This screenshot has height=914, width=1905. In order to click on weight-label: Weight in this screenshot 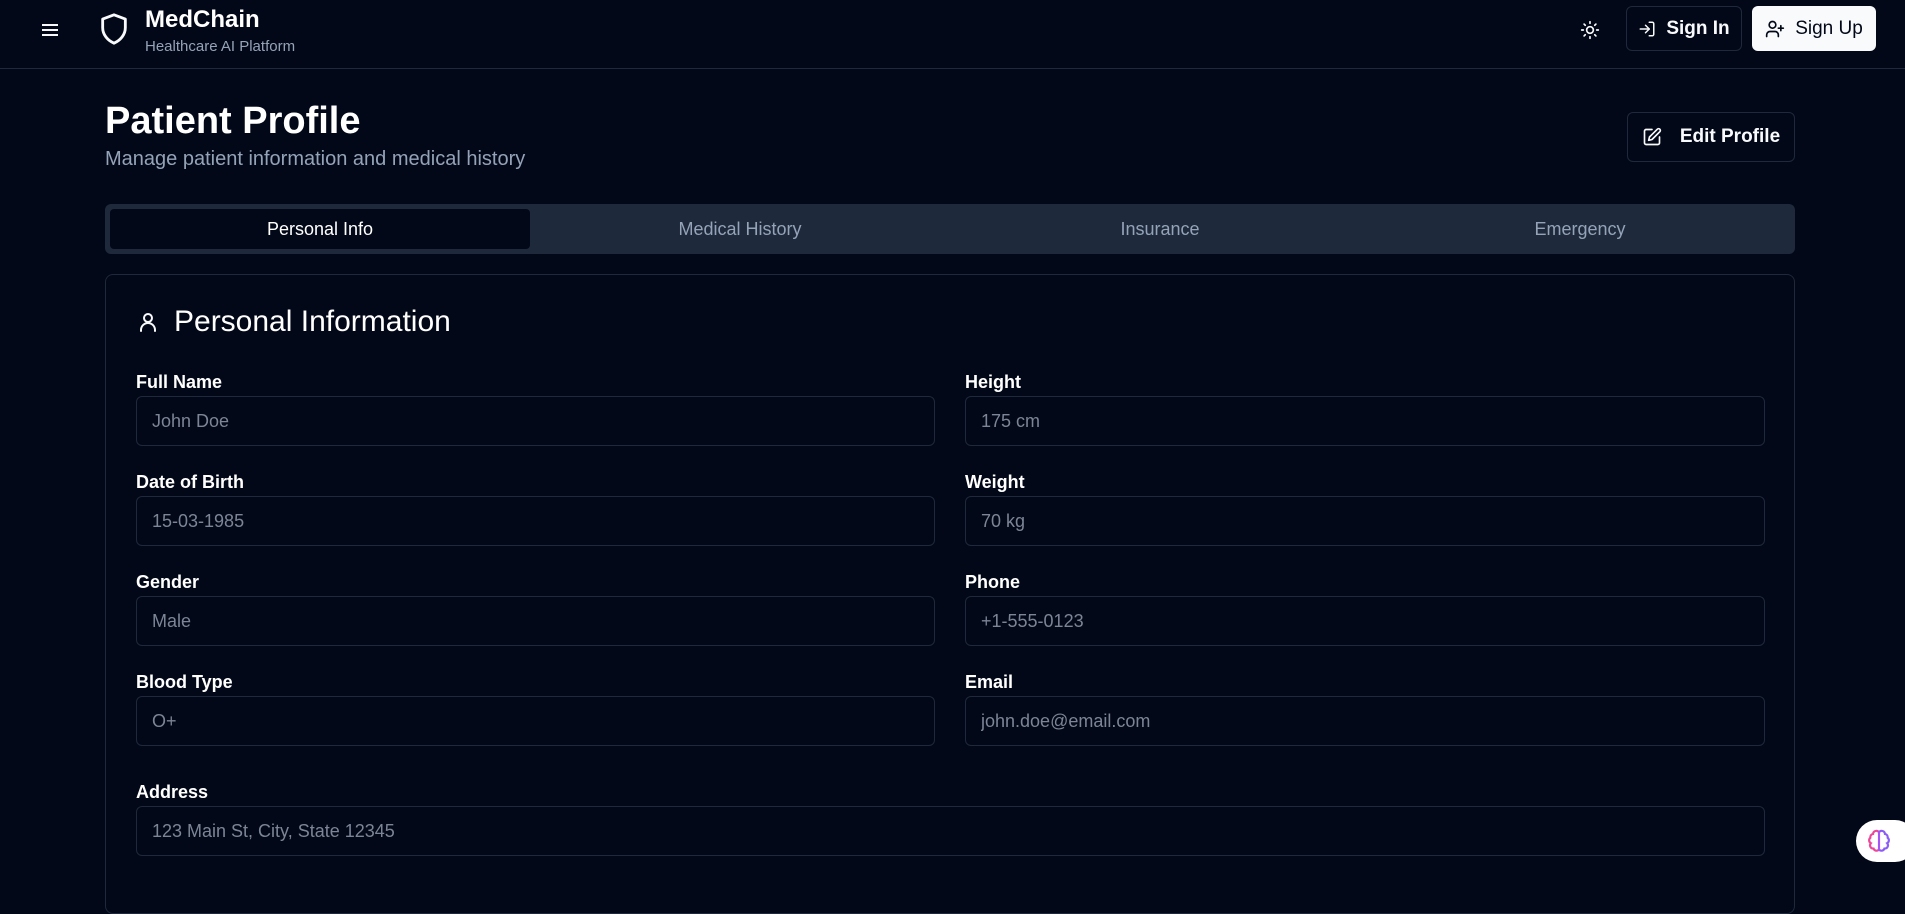, I will do `click(995, 482)`.